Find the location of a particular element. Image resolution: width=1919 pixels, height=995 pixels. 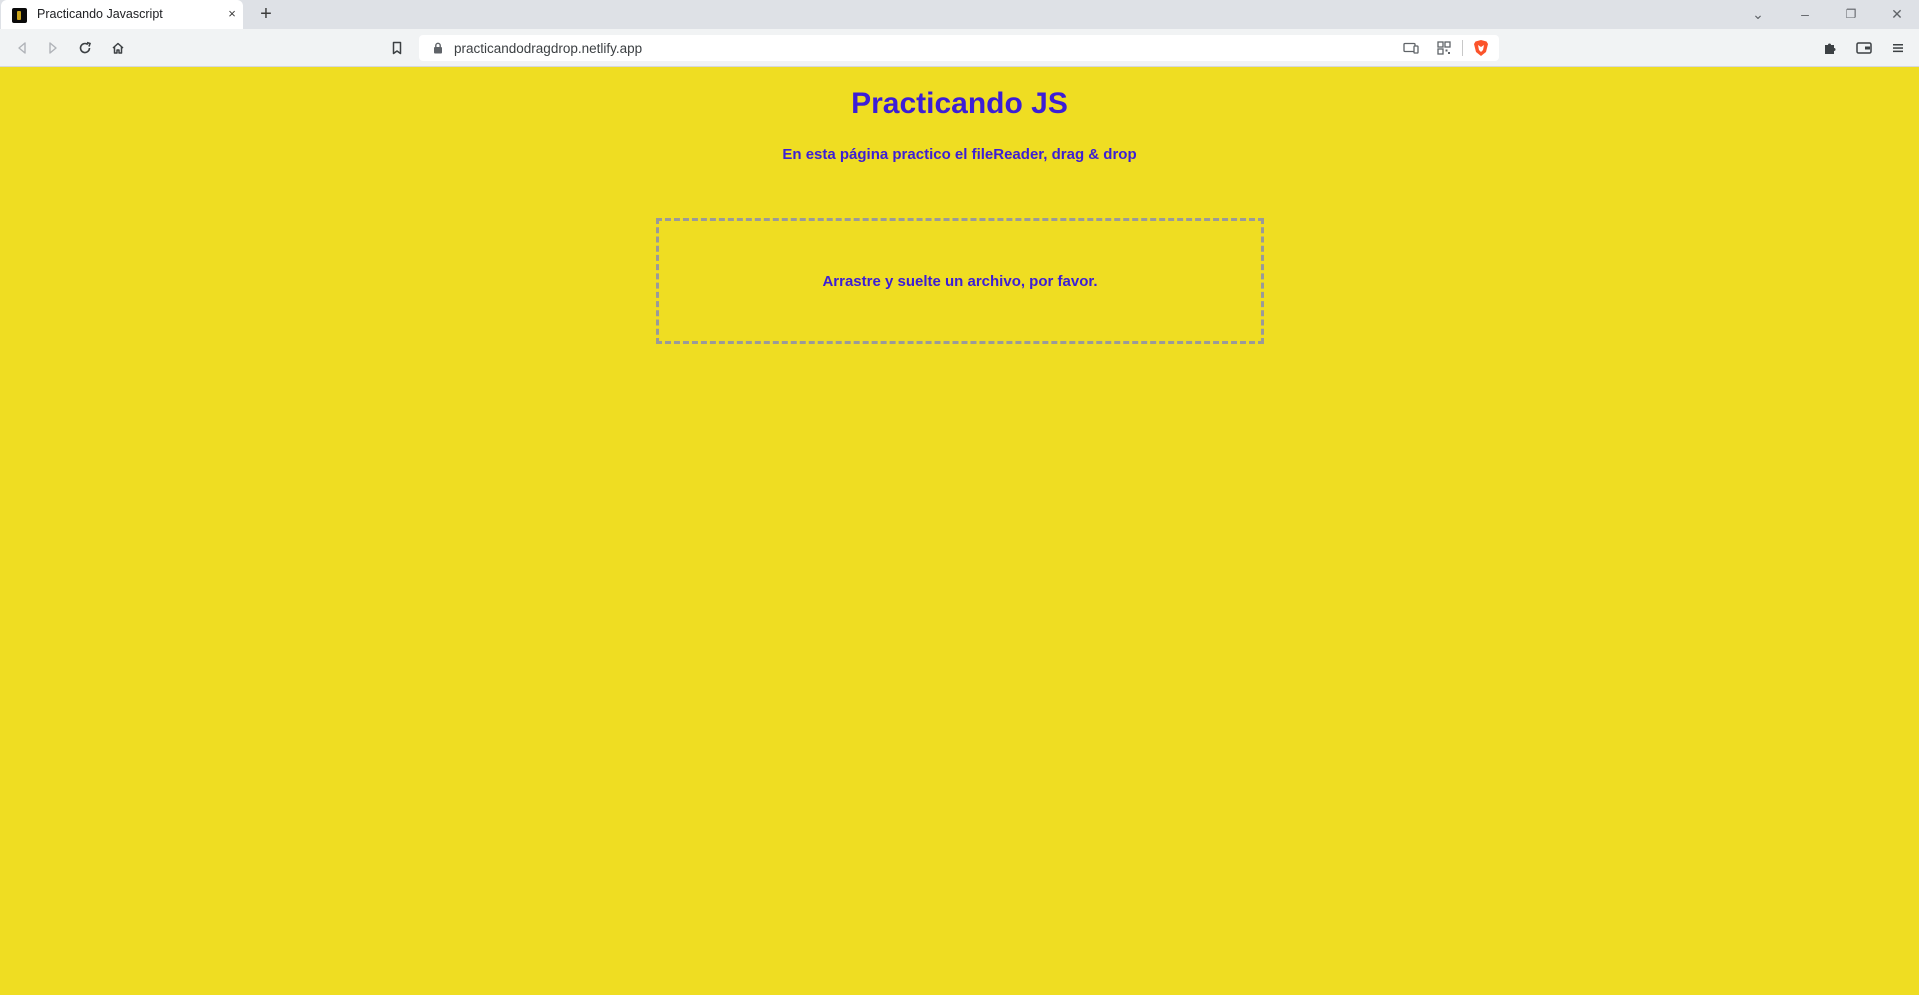

cast-button is located at coordinates (1411, 48).